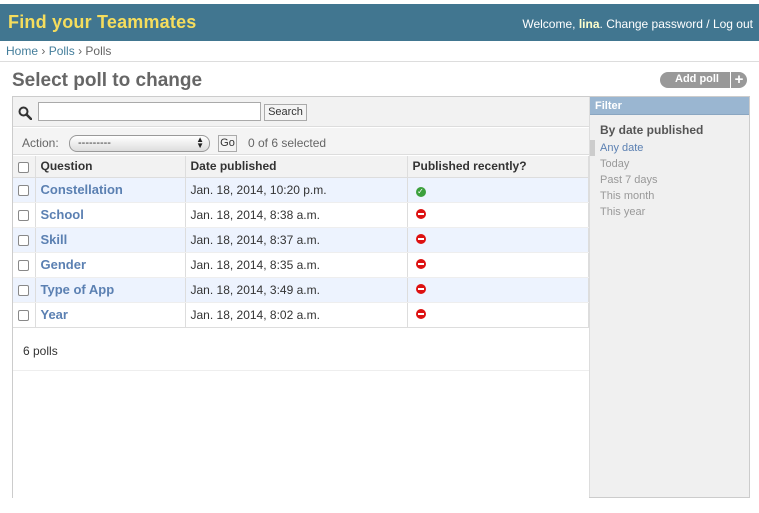 The image size is (759, 513). I want to click on breadcrumb: Home › Polls › Polls, so click(379, 51).